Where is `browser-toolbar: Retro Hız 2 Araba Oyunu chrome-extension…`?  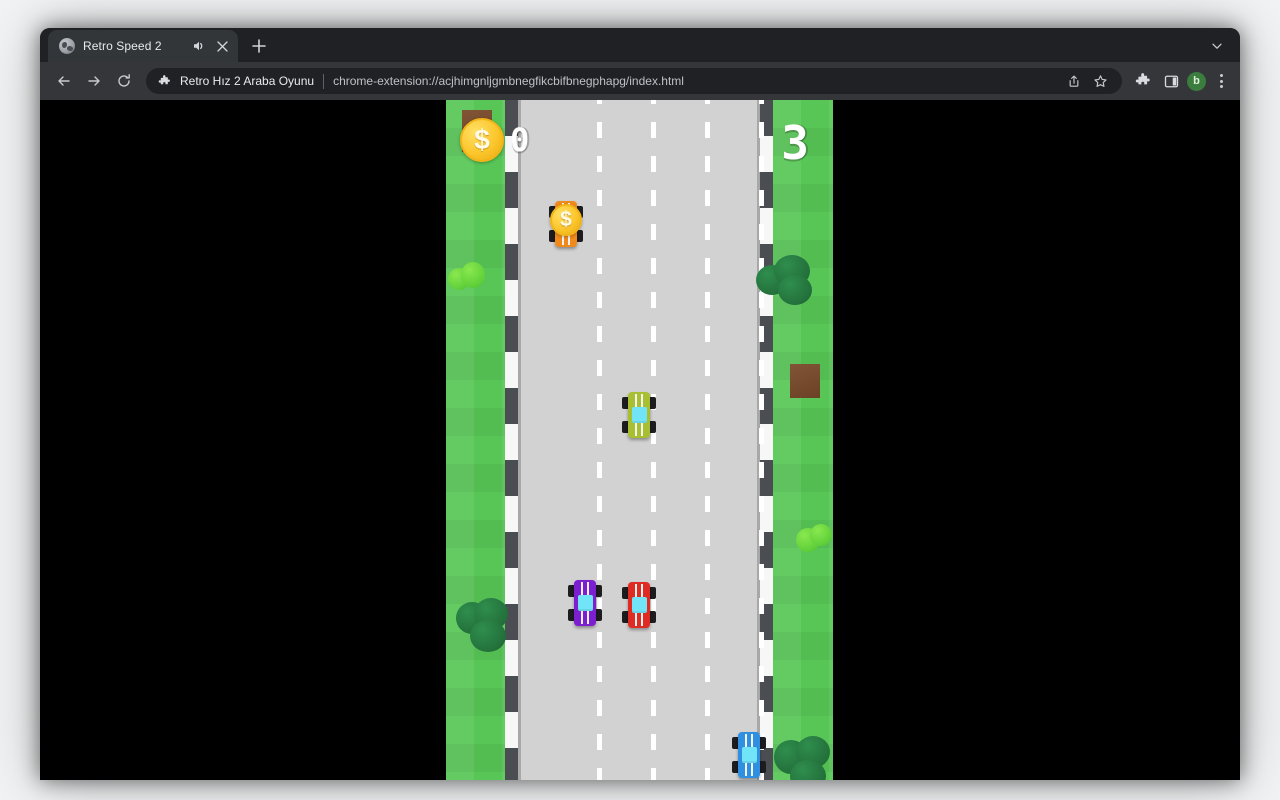 browser-toolbar: Retro Hız 2 Araba Oyunu chrome-extension… is located at coordinates (640, 81).